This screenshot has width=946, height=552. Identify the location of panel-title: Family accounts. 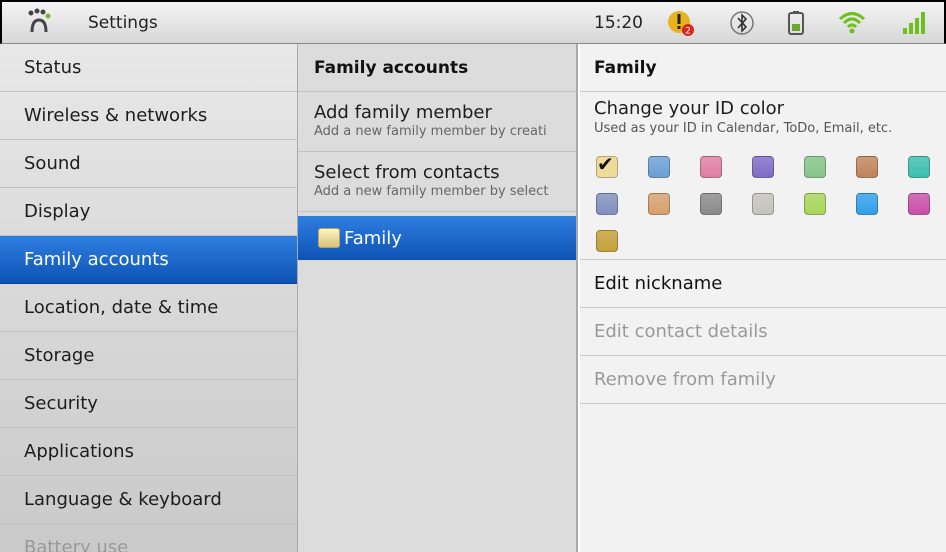
(437, 68).